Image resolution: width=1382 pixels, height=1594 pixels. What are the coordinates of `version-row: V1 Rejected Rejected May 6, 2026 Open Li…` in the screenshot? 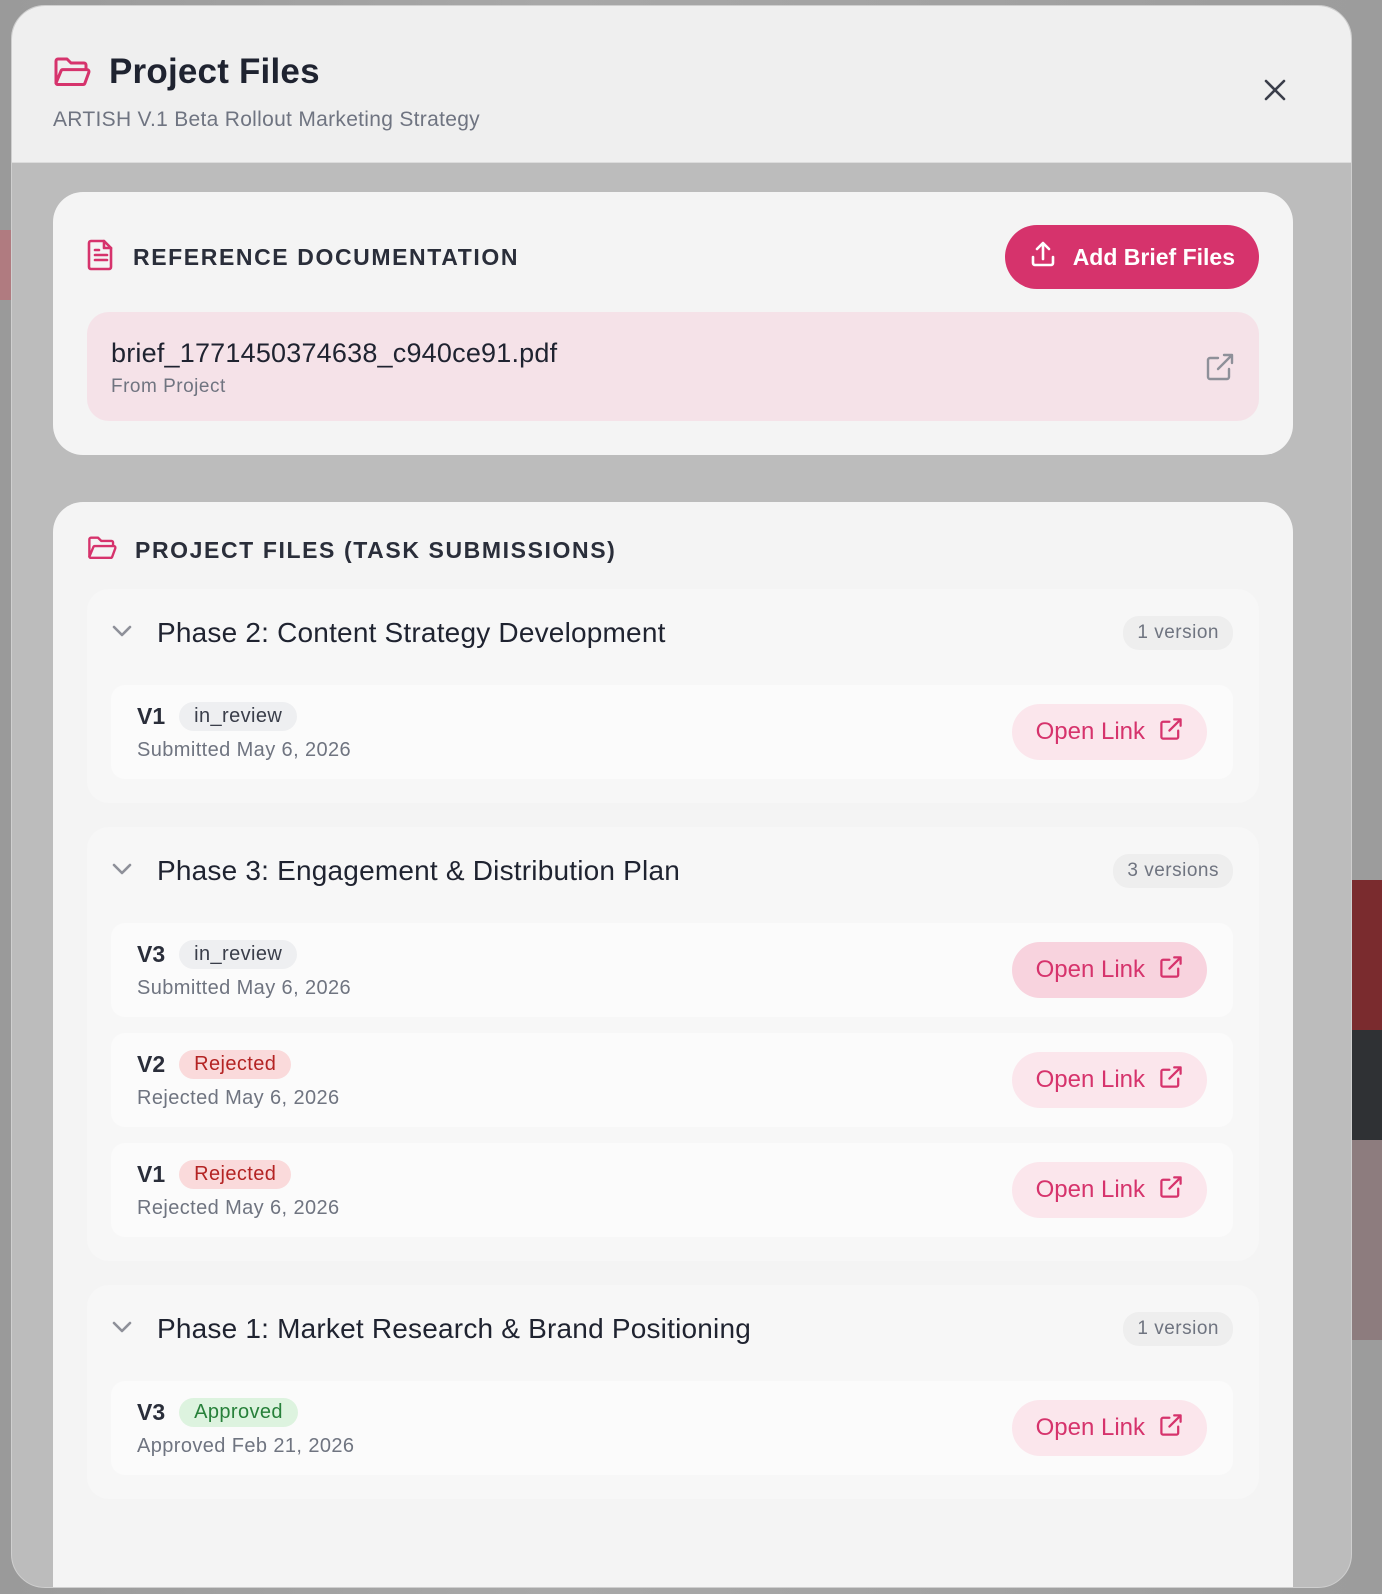 It's located at (672, 1190).